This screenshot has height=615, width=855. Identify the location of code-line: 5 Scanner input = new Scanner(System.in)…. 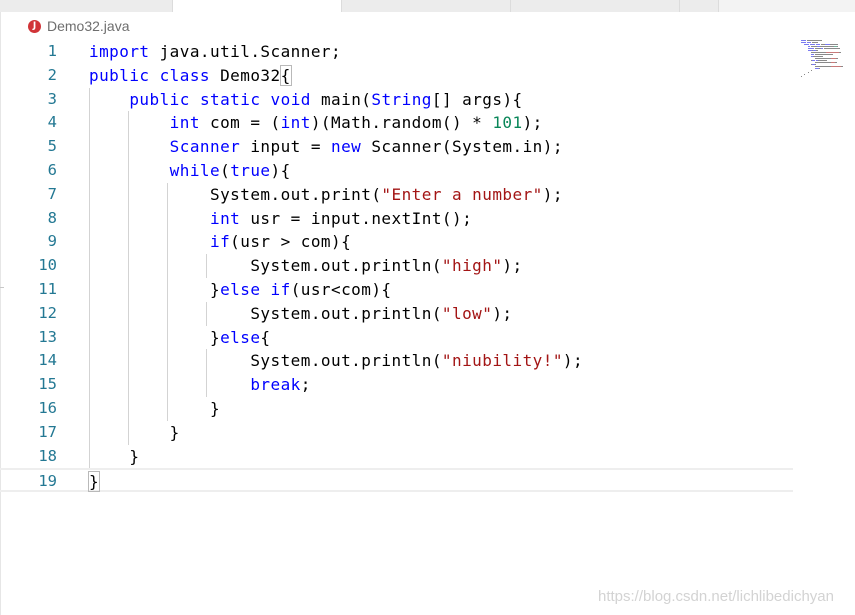
(396, 147).